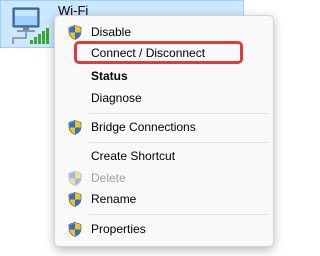 This screenshot has height=256, width=320. What do you see at coordinates (116, 98) in the screenshot?
I see `menu-item-label: Diagnose` at bounding box center [116, 98].